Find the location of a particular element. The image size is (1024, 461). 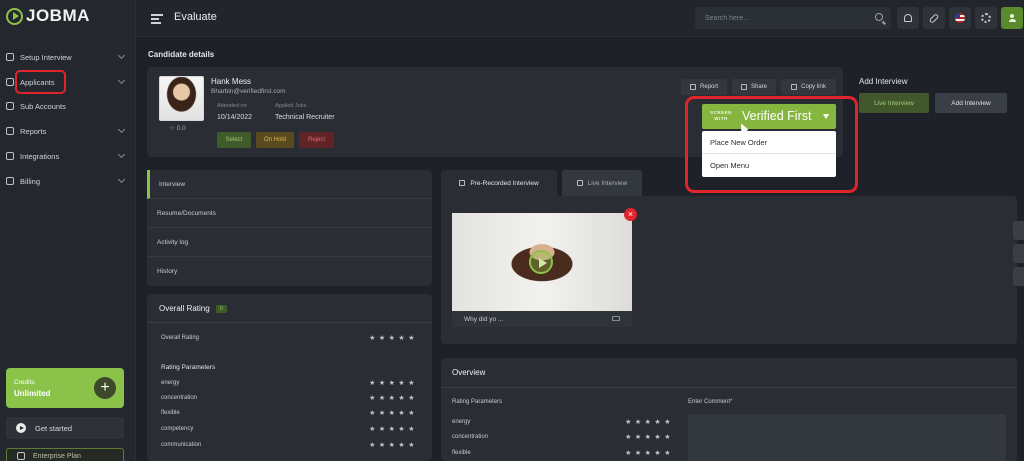

report-label: Report is located at coordinates (708, 87).